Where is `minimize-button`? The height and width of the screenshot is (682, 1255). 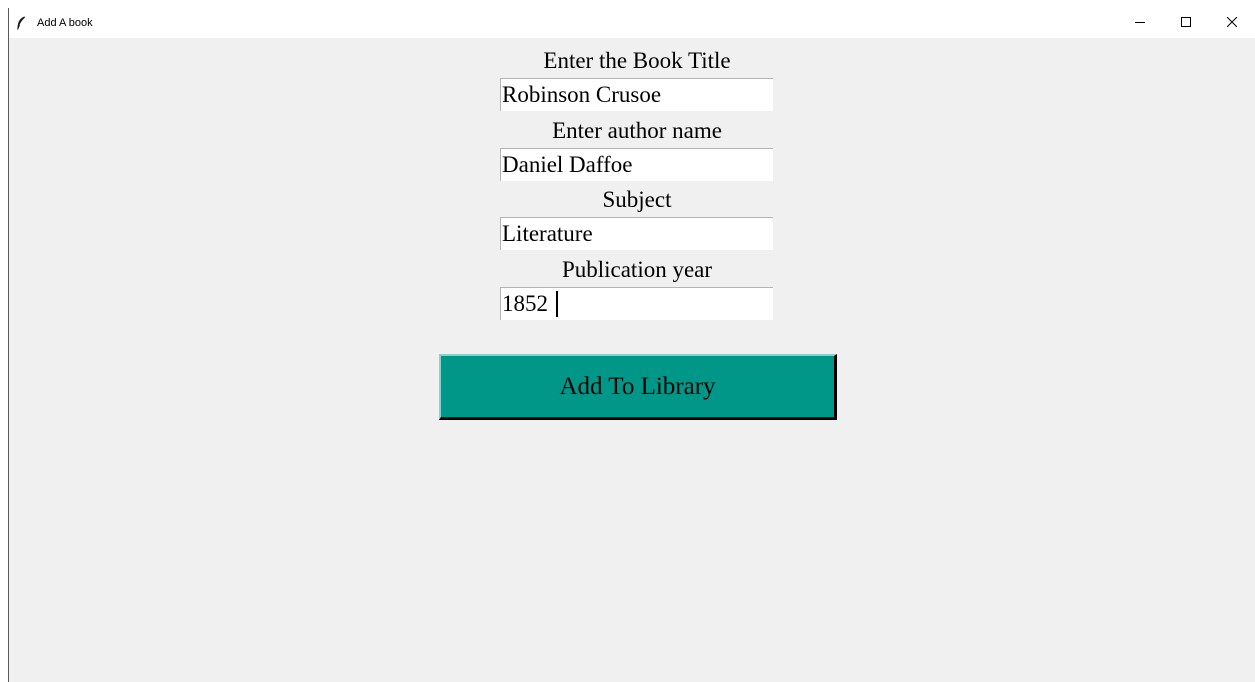
minimize-button is located at coordinates (1140, 23).